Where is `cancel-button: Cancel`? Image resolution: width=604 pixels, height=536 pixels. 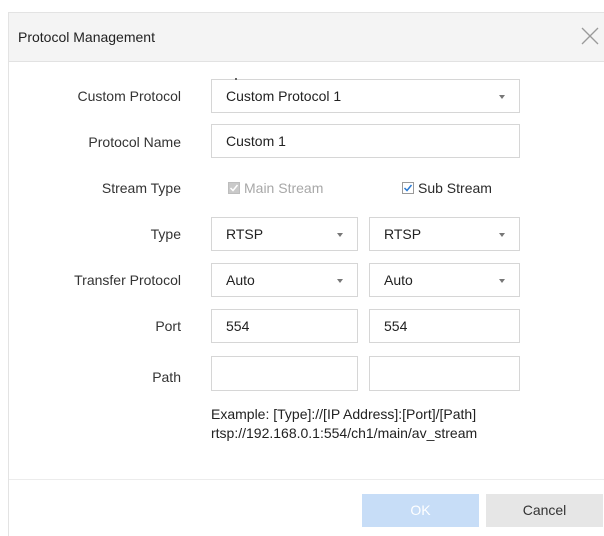
cancel-button: Cancel is located at coordinates (544, 510).